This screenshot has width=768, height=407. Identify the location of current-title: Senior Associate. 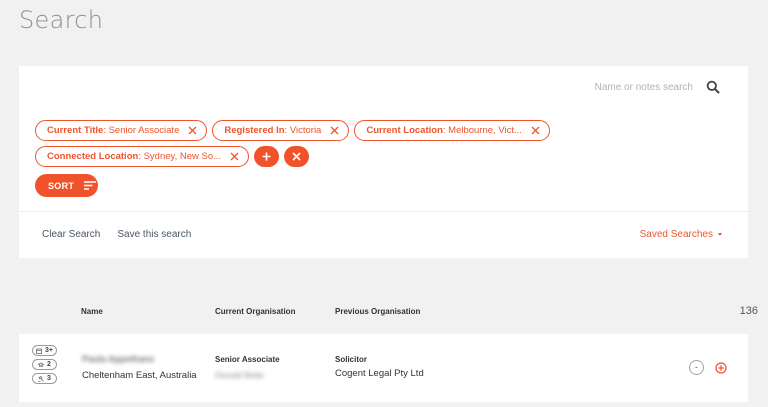
(247, 359).